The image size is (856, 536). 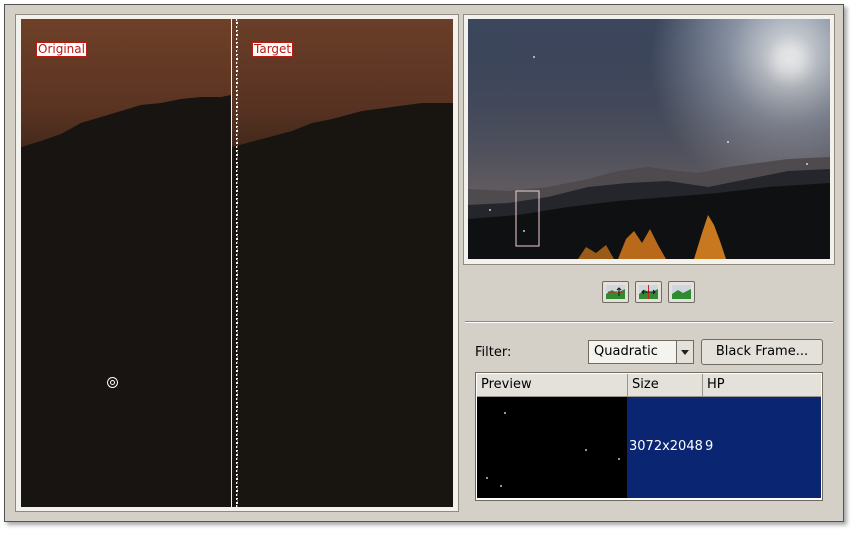 I want to click on image-view-icon, so click(x=681, y=292).